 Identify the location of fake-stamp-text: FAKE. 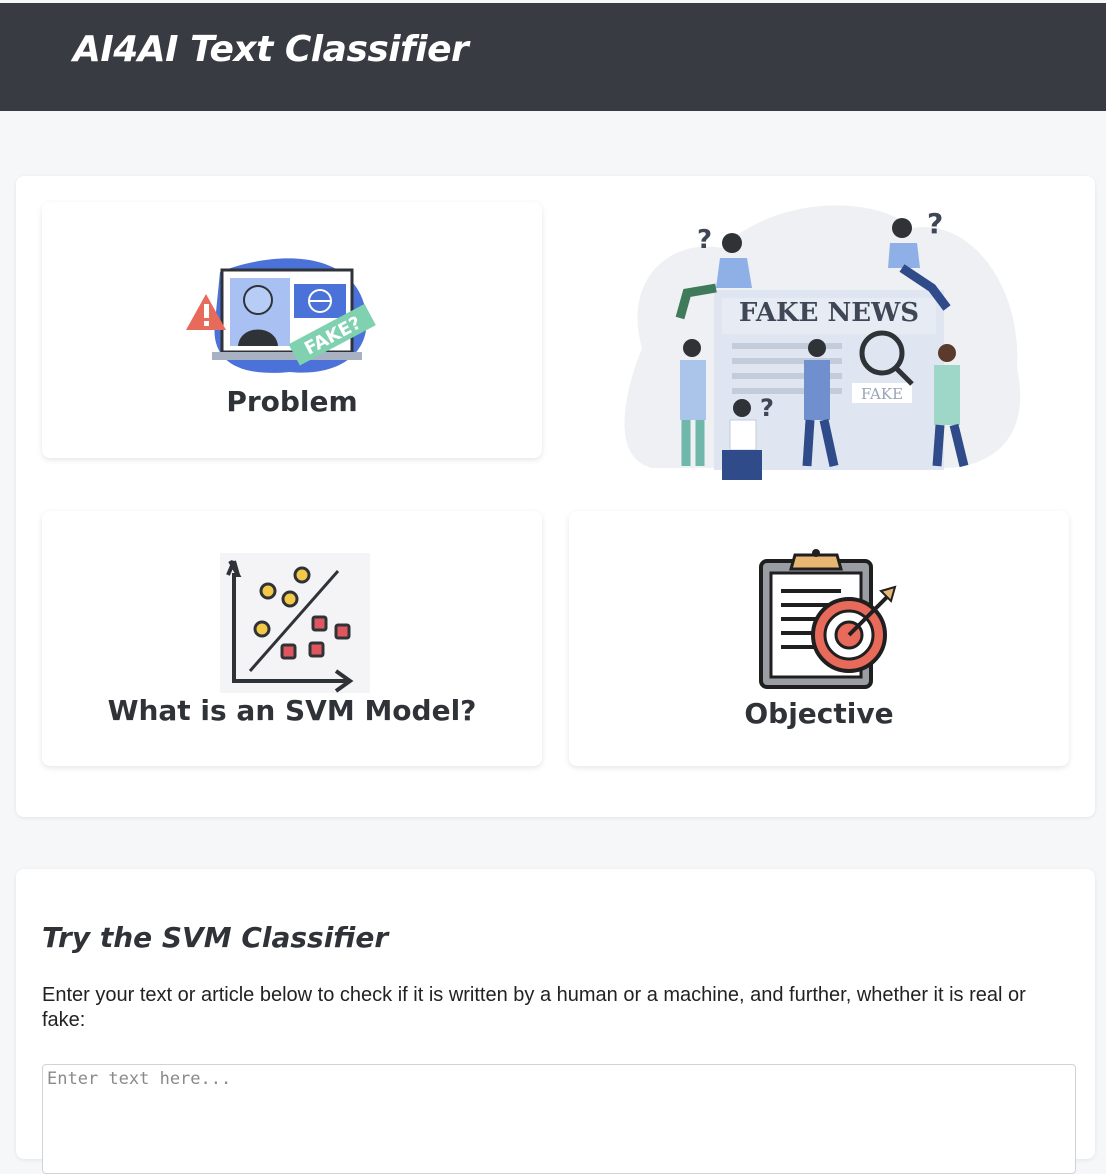
(882, 394).